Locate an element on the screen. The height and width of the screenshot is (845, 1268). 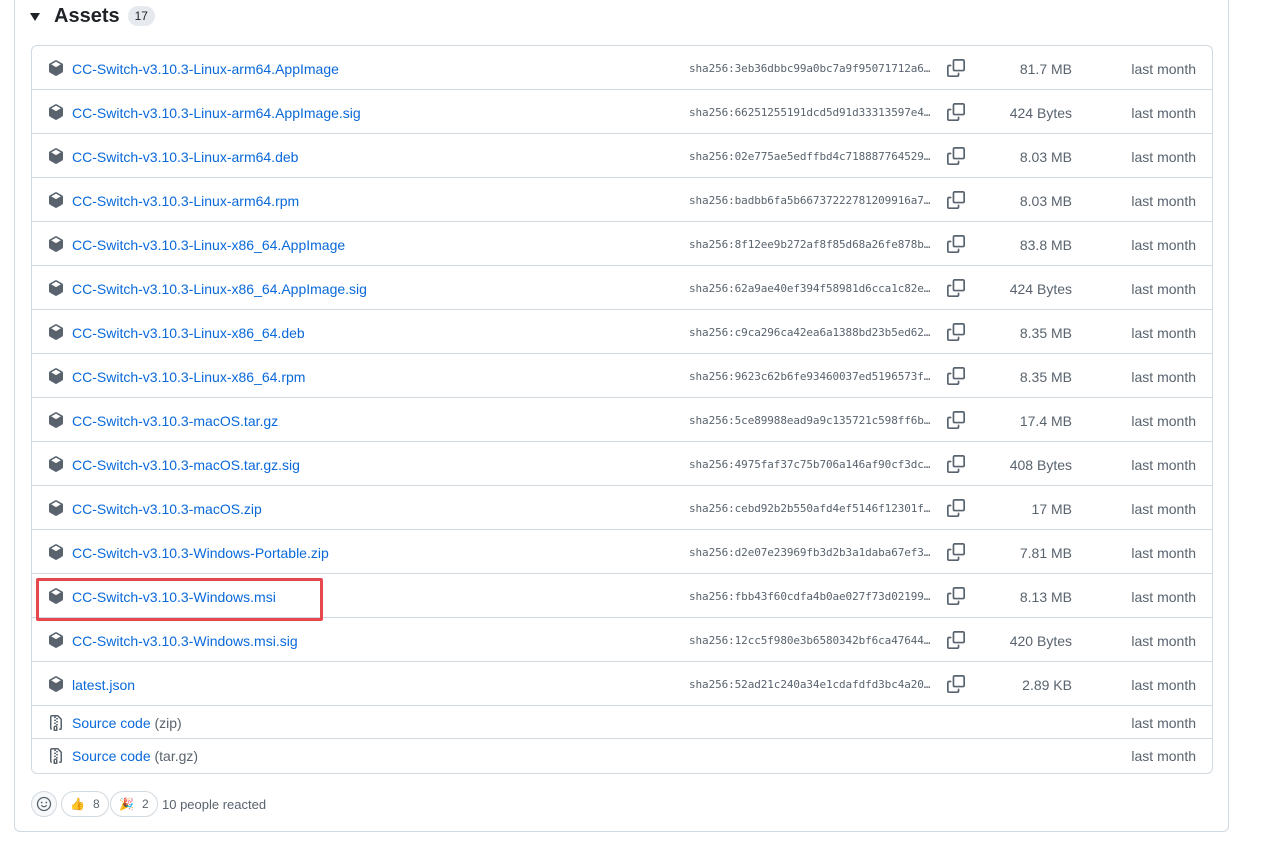
reactions-summary: 10 people reacted is located at coordinates (214, 804).